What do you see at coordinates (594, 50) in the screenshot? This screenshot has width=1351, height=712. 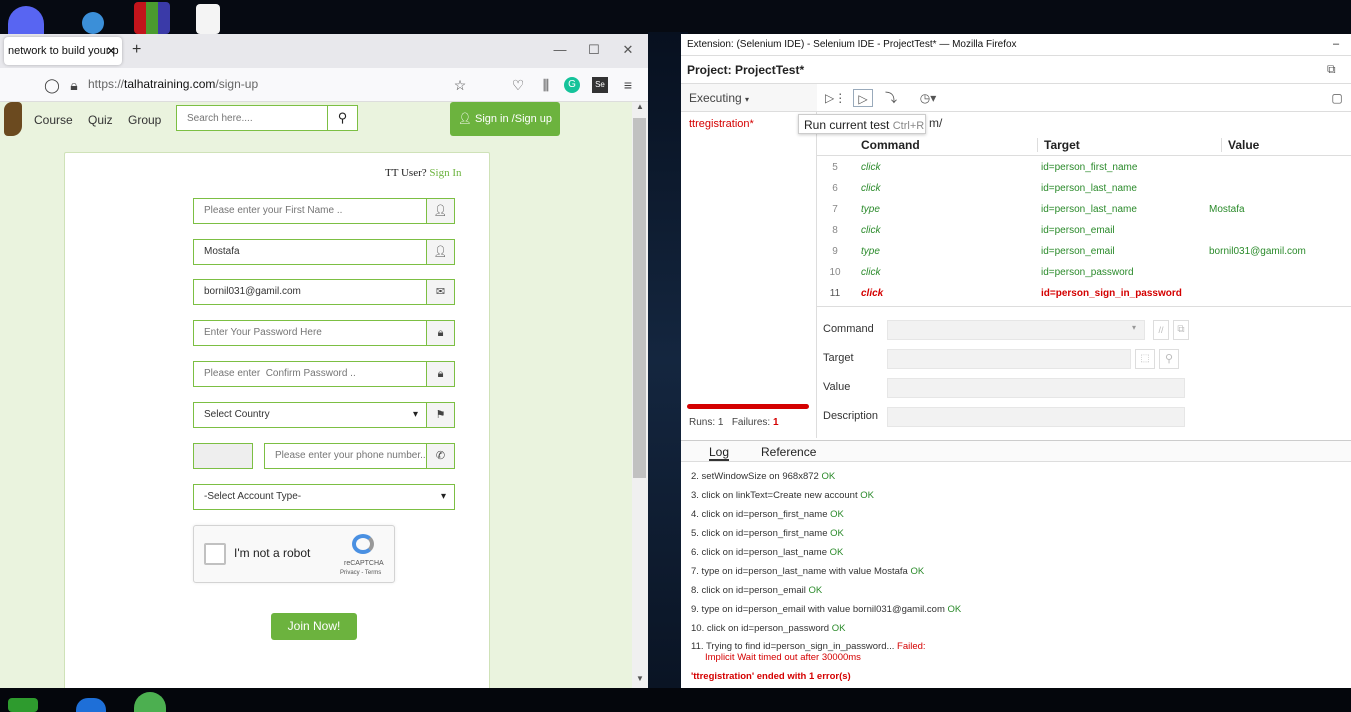 I see `maximize-icon: ☐` at bounding box center [594, 50].